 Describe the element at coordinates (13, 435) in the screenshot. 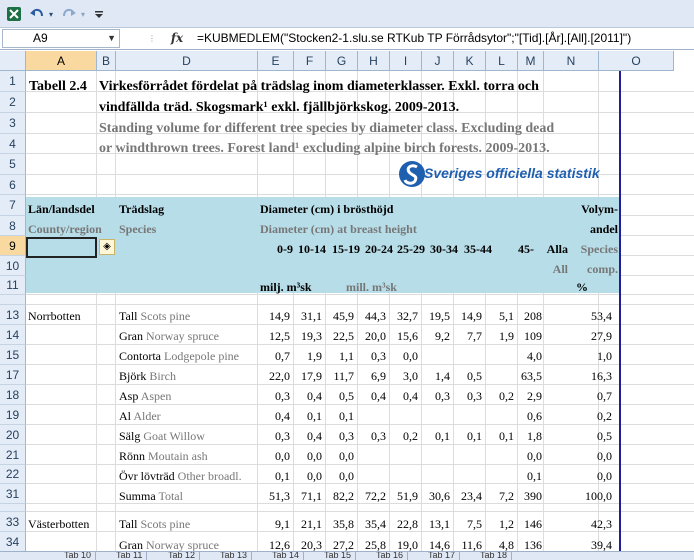

I see `row-header-20: 20` at that location.